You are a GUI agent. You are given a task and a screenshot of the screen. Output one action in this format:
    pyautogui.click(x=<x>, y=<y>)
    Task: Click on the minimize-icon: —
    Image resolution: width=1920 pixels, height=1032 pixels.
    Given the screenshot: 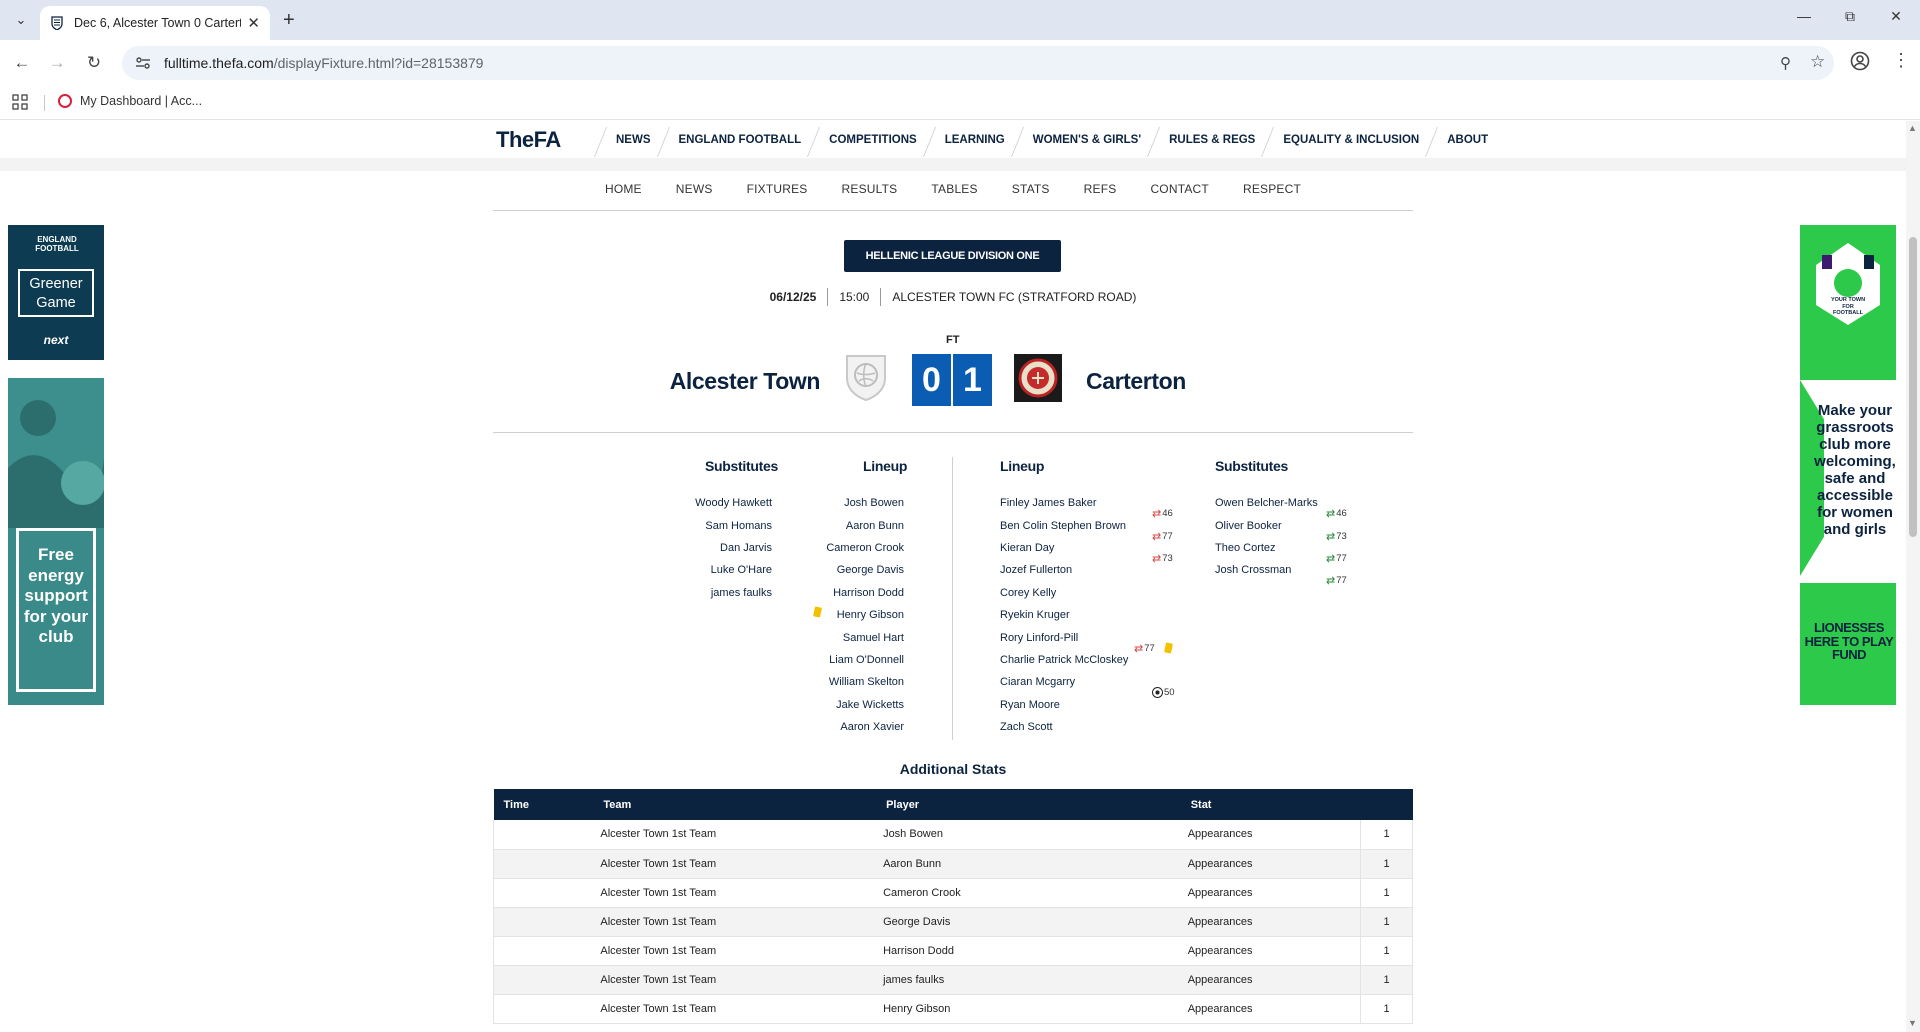 What is the action you would take?
    pyautogui.click(x=1804, y=16)
    